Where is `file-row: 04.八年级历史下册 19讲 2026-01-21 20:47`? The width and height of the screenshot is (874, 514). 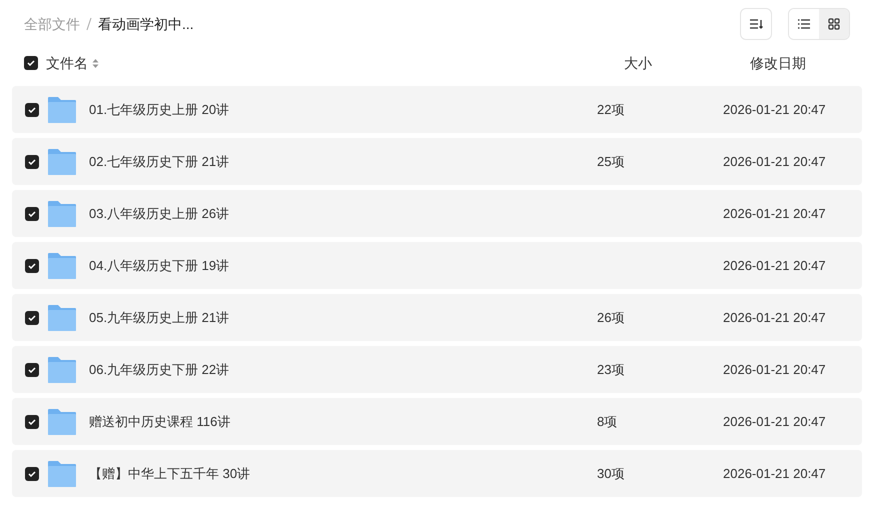
file-row: 04.八年级历史下册 19讲 2026-01-21 20:47 is located at coordinates (437, 265).